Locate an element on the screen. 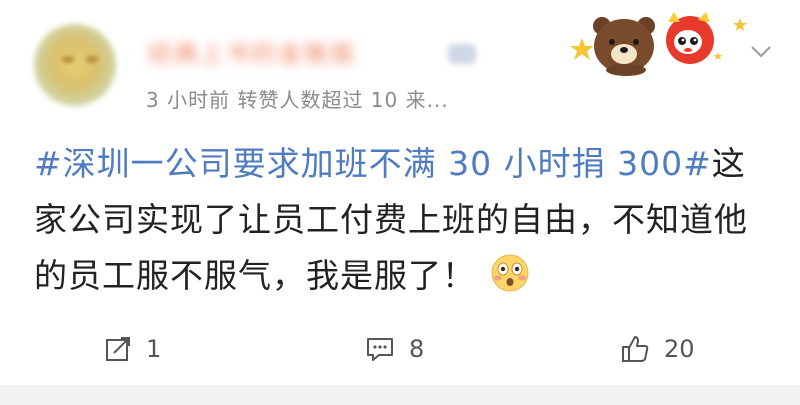  repost-icon is located at coordinates (118, 349).